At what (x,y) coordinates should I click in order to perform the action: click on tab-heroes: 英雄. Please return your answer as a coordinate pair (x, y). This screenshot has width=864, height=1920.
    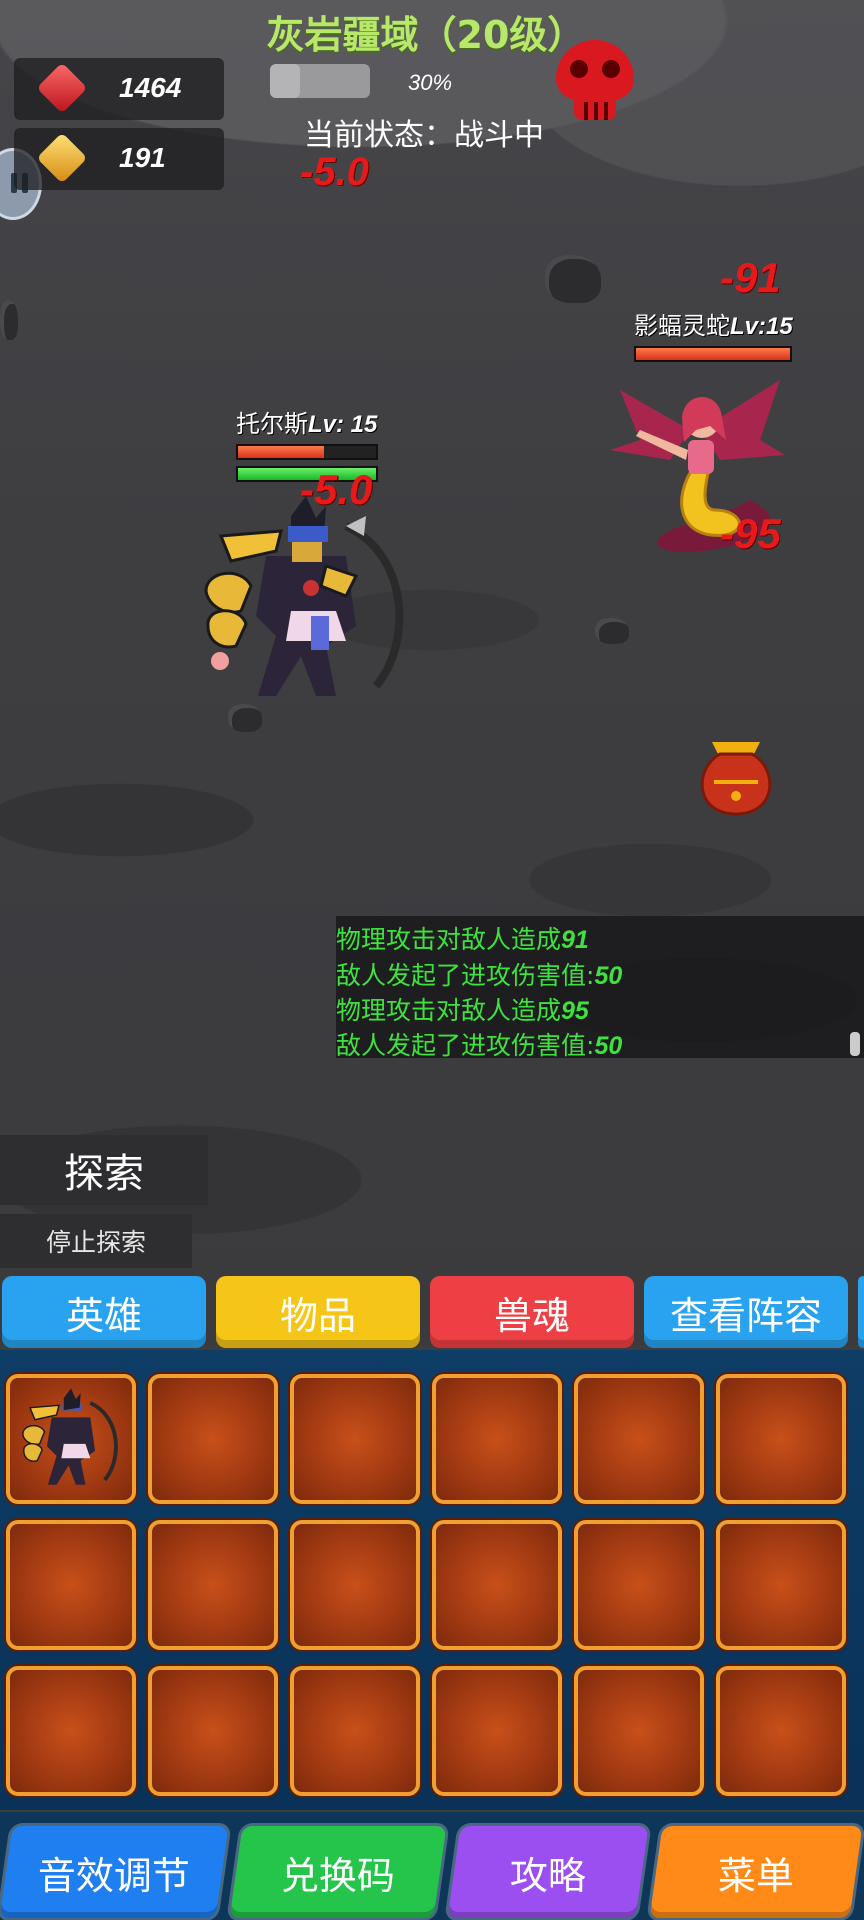
    Looking at the image, I should click on (104, 1312).